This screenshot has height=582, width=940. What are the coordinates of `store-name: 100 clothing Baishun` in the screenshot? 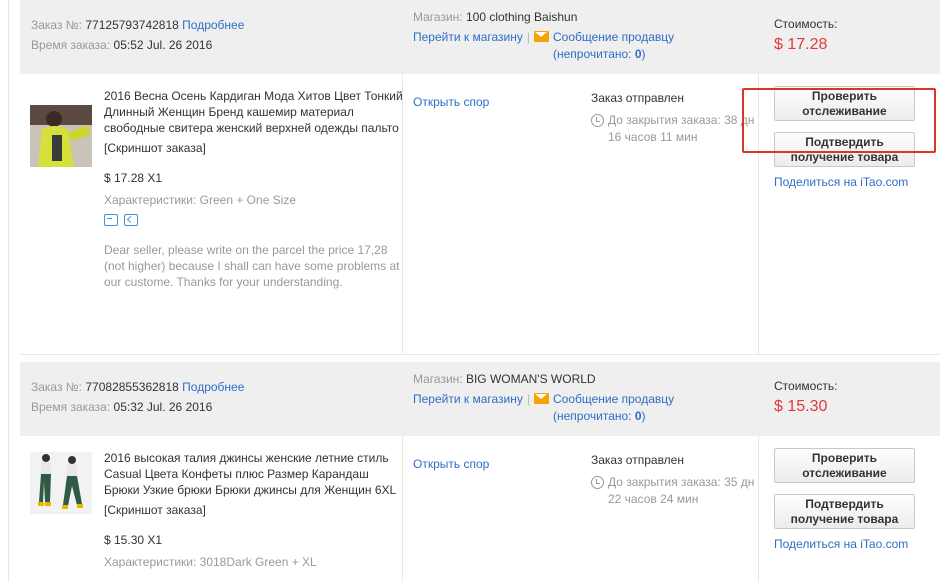 It's located at (521, 17).